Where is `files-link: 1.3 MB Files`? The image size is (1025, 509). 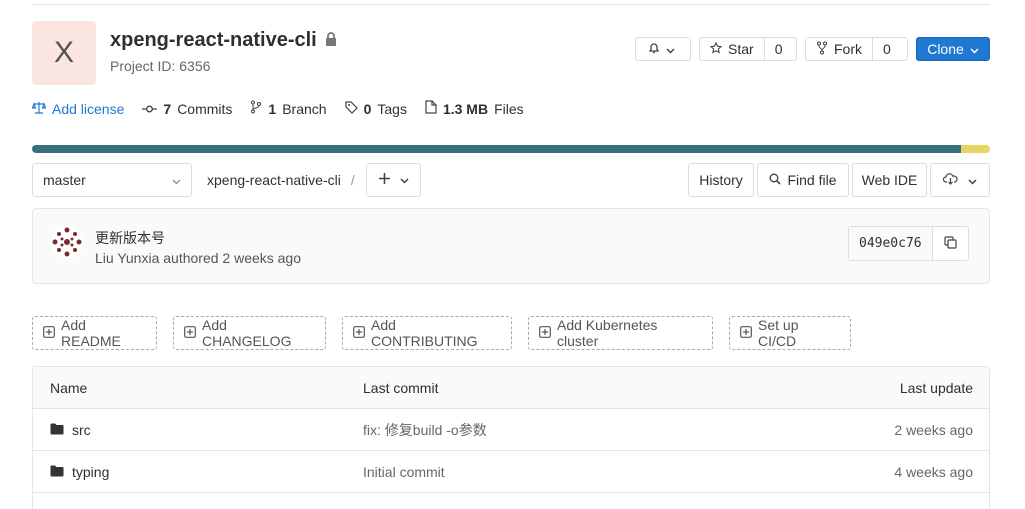 files-link: 1.3 MB Files is located at coordinates (474, 108).